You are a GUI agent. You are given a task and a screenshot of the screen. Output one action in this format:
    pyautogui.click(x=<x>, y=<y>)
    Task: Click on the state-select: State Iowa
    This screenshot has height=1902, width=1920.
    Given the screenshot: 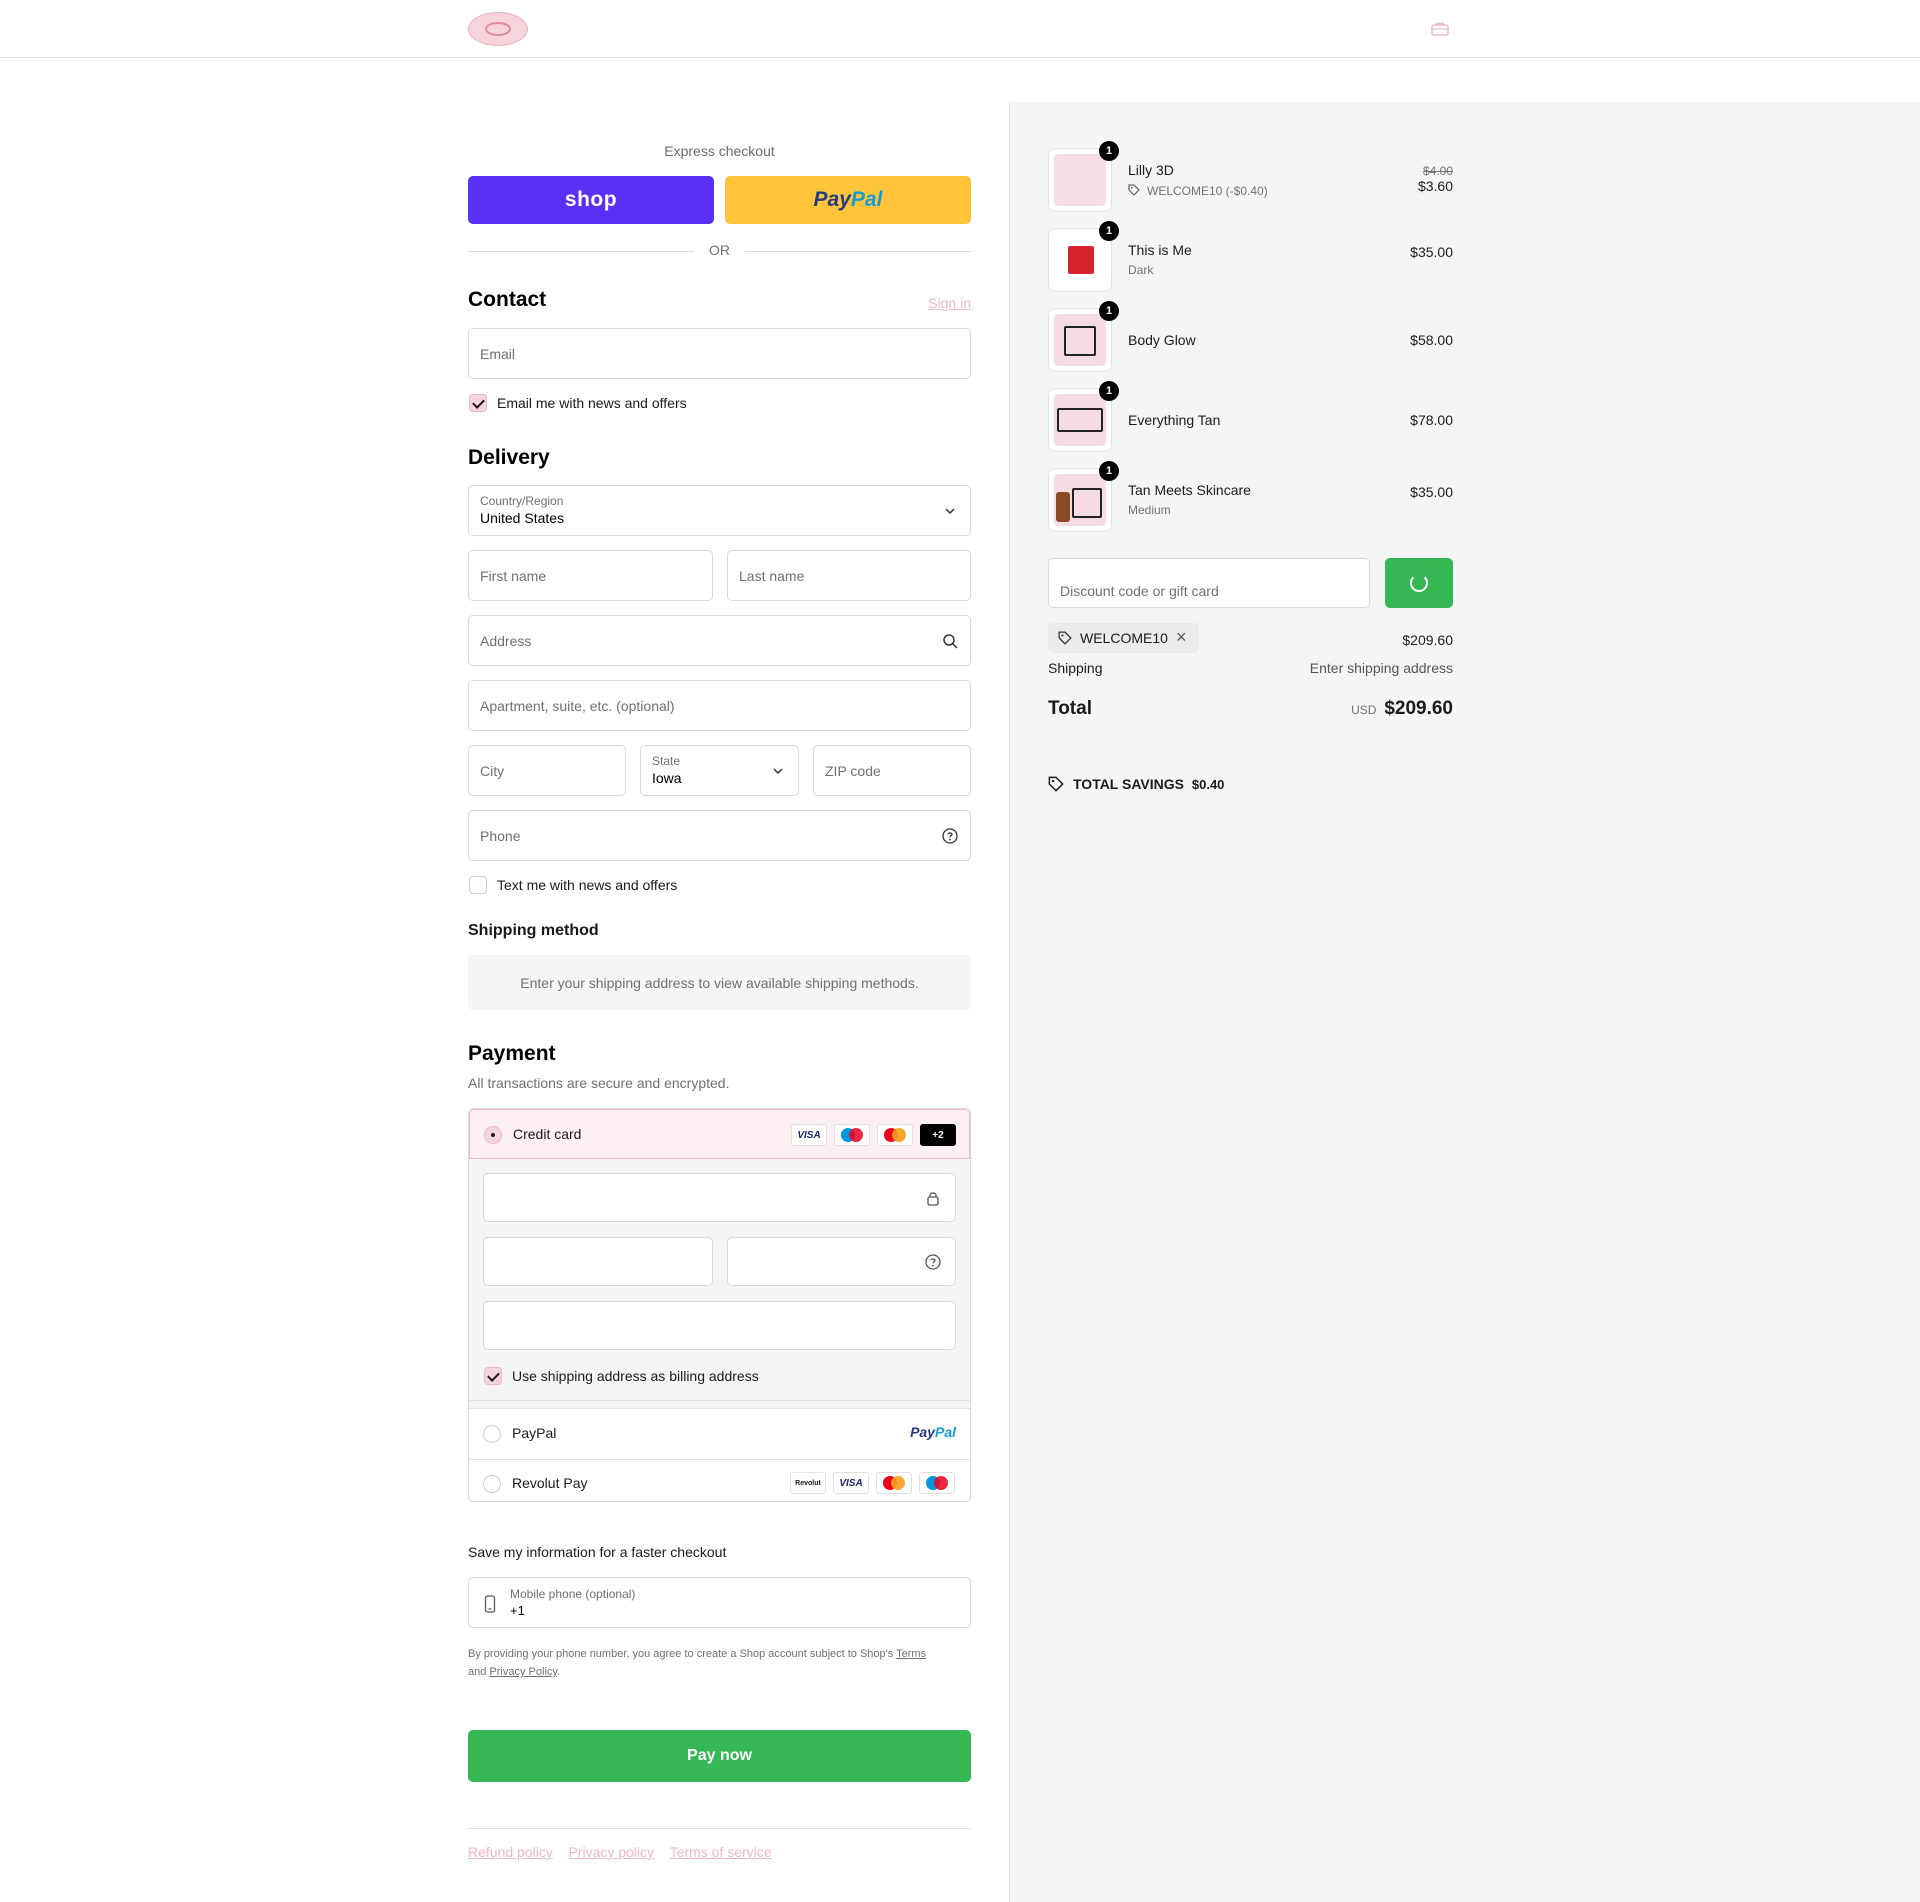 What is the action you would take?
    pyautogui.click(x=719, y=770)
    